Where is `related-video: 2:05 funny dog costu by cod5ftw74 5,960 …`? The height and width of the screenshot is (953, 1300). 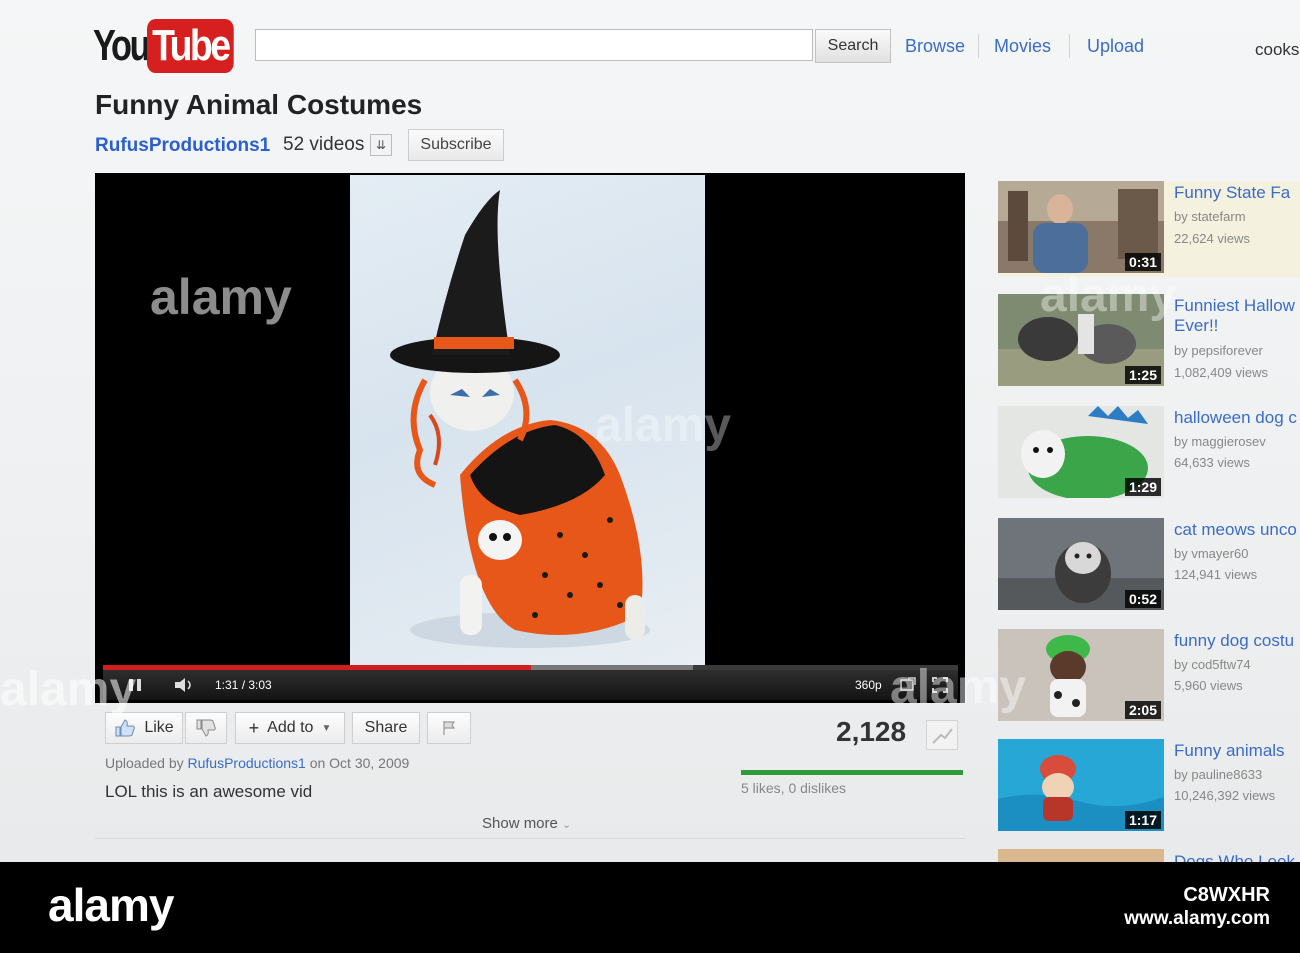
related-video: 2:05 funny dog costu by cod5ftw74 5,960 … is located at coordinates (1149, 677).